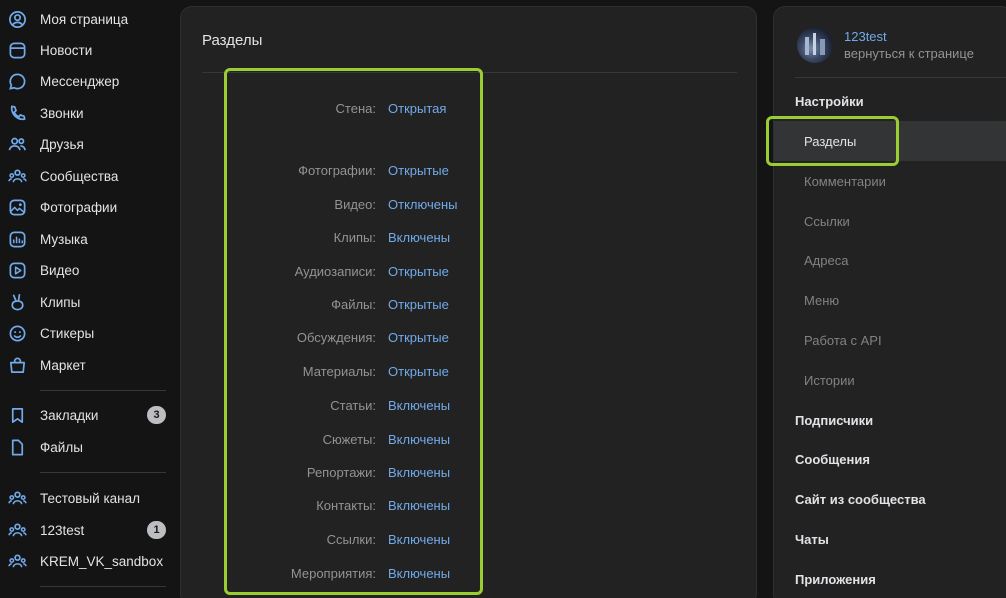 The image size is (1006, 598). What do you see at coordinates (353, 405) in the screenshot?
I see `setting-label: Статьи:` at bounding box center [353, 405].